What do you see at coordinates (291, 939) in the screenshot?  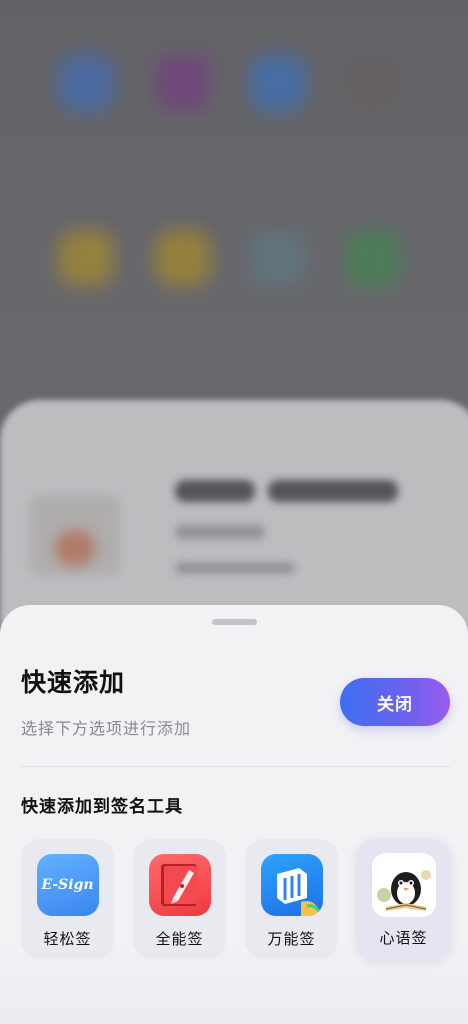 I see `tool-label: 万能签` at bounding box center [291, 939].